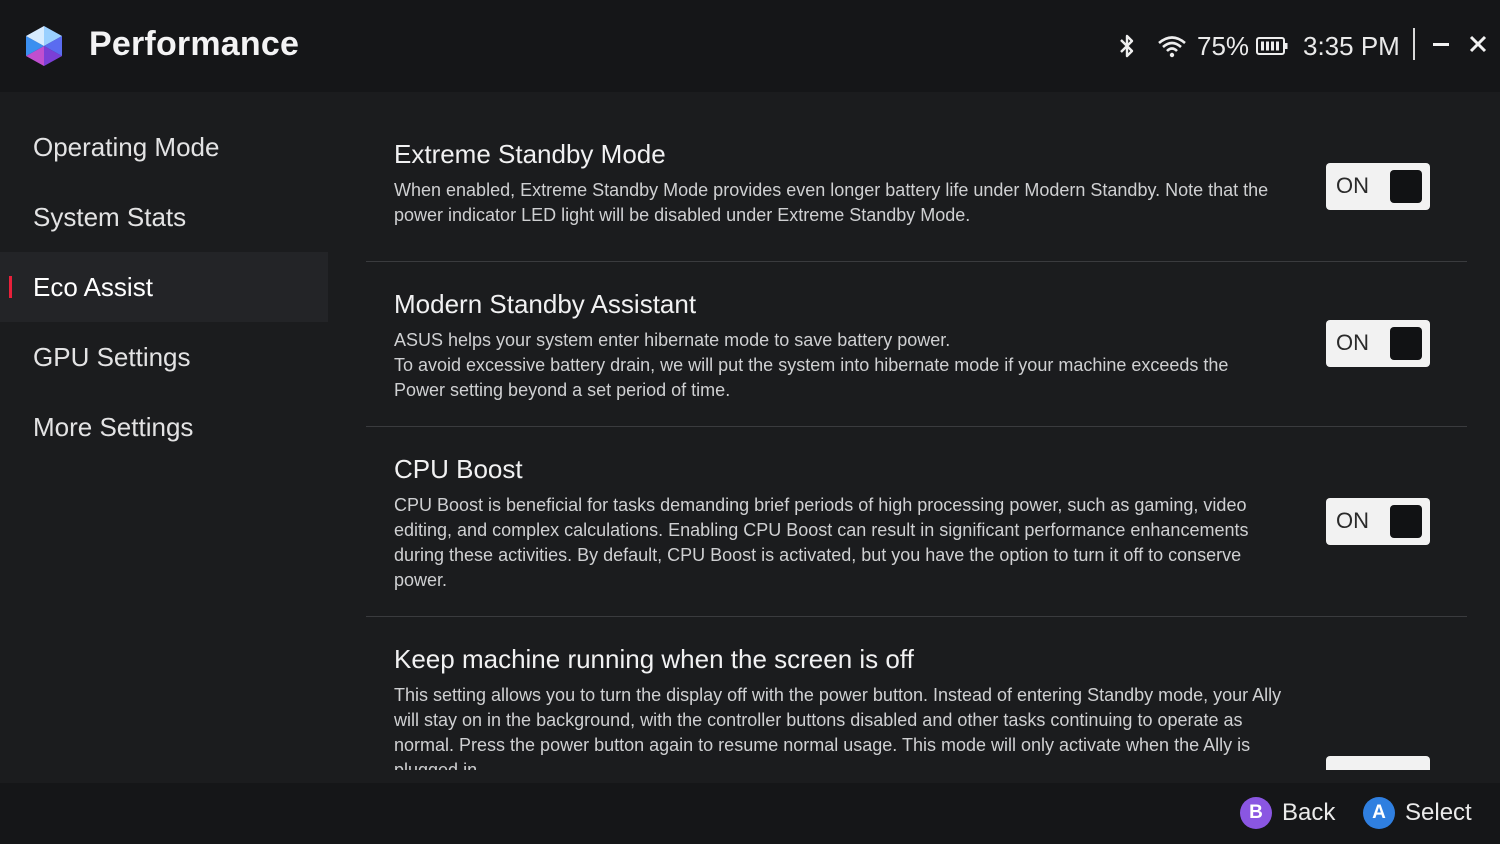  I want to click on sidebar-item-label: System Stats, so click(110, 217).